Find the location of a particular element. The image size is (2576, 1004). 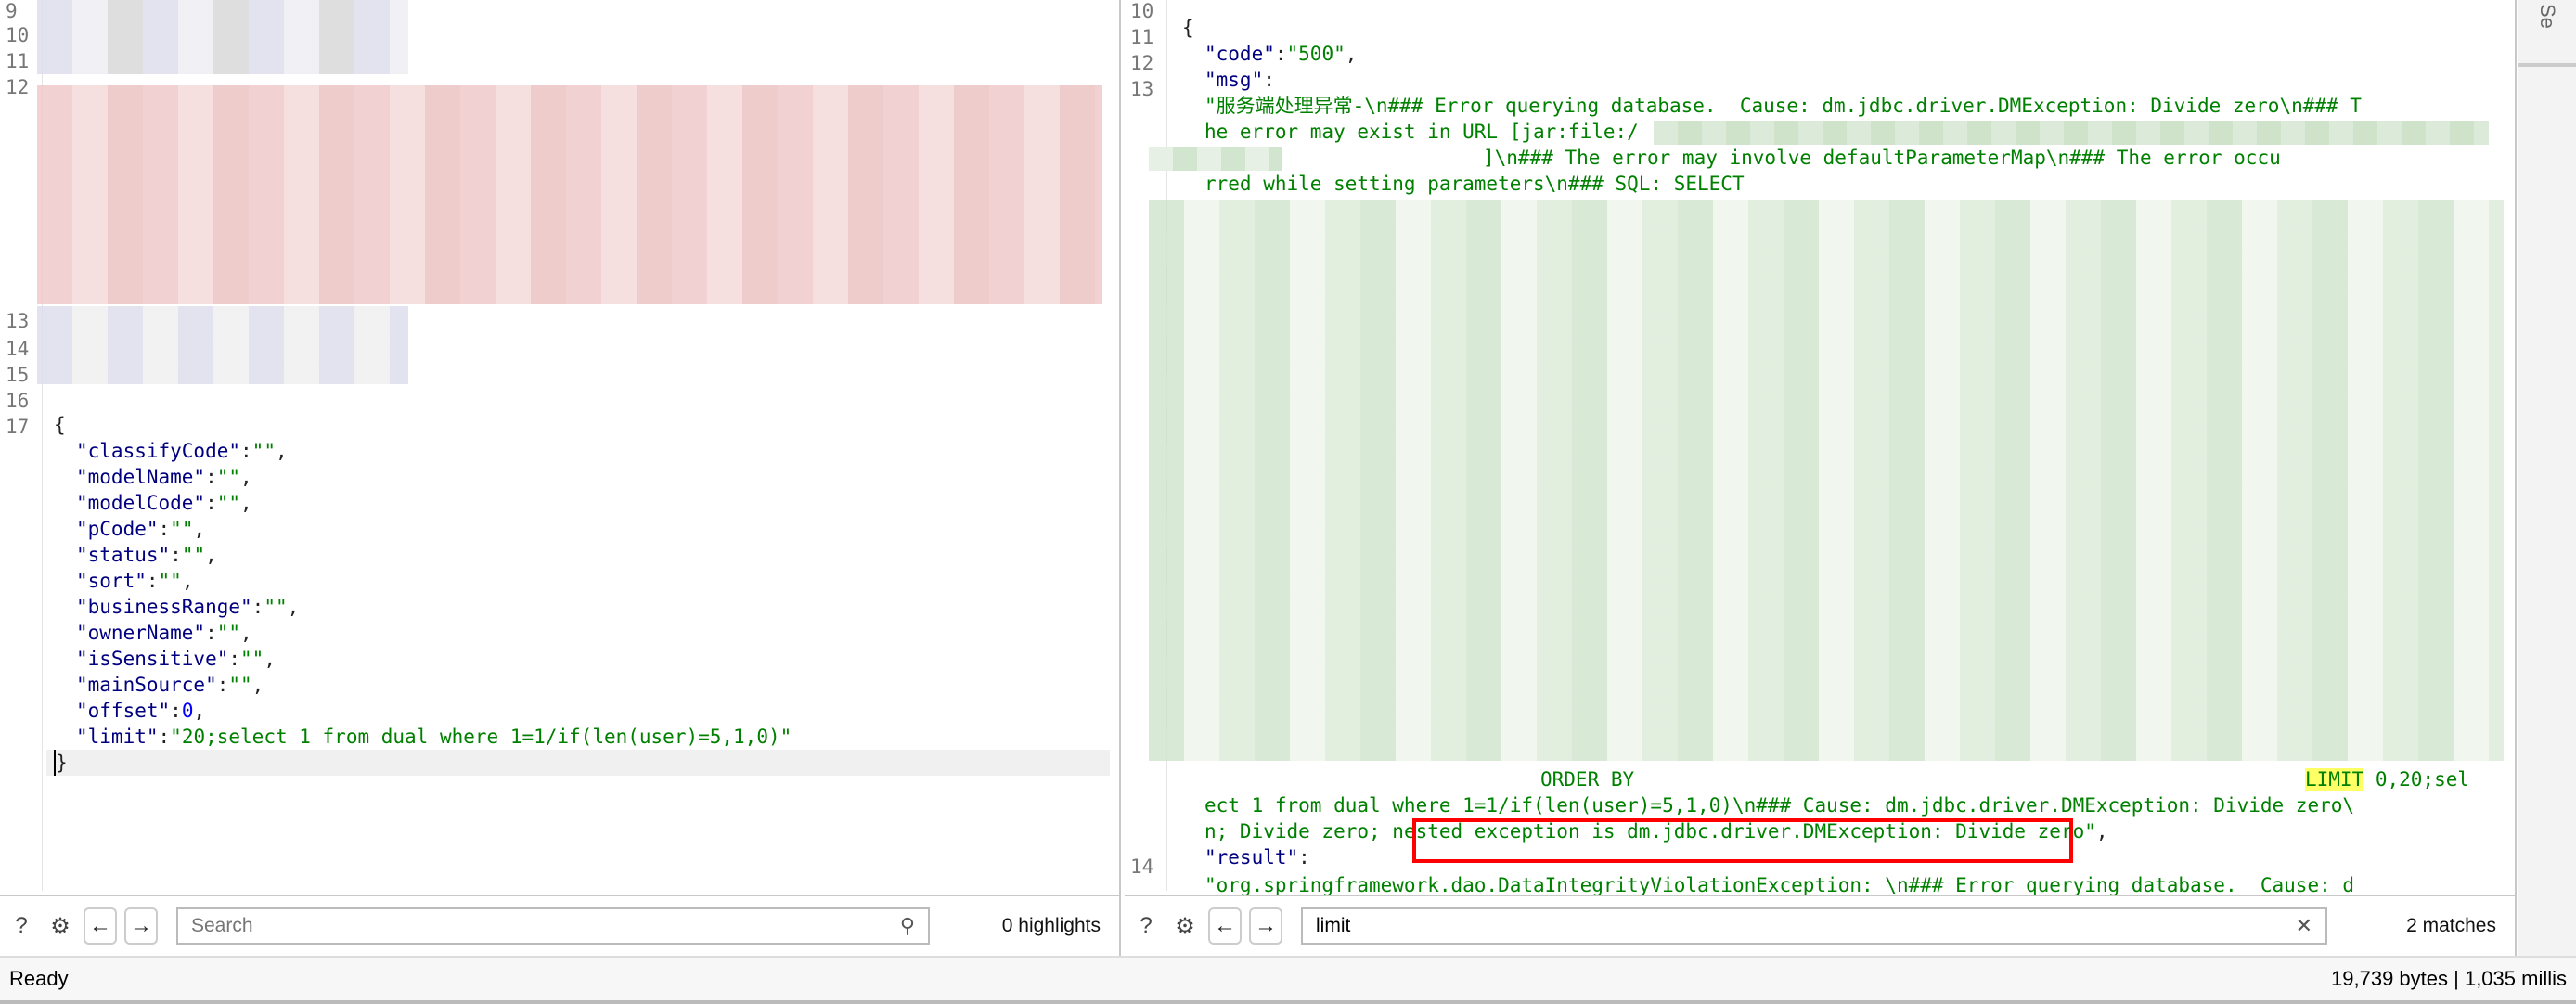

order-by-text: ORDER BY is located at coordinates (1587, 779).